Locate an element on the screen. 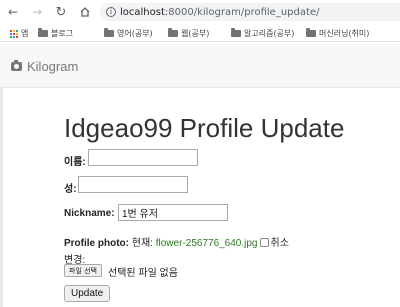 Image resolution: width=400 pixels, height=307 pixels. bookmark-apps: 앱 is located at coordinates (19, 33).